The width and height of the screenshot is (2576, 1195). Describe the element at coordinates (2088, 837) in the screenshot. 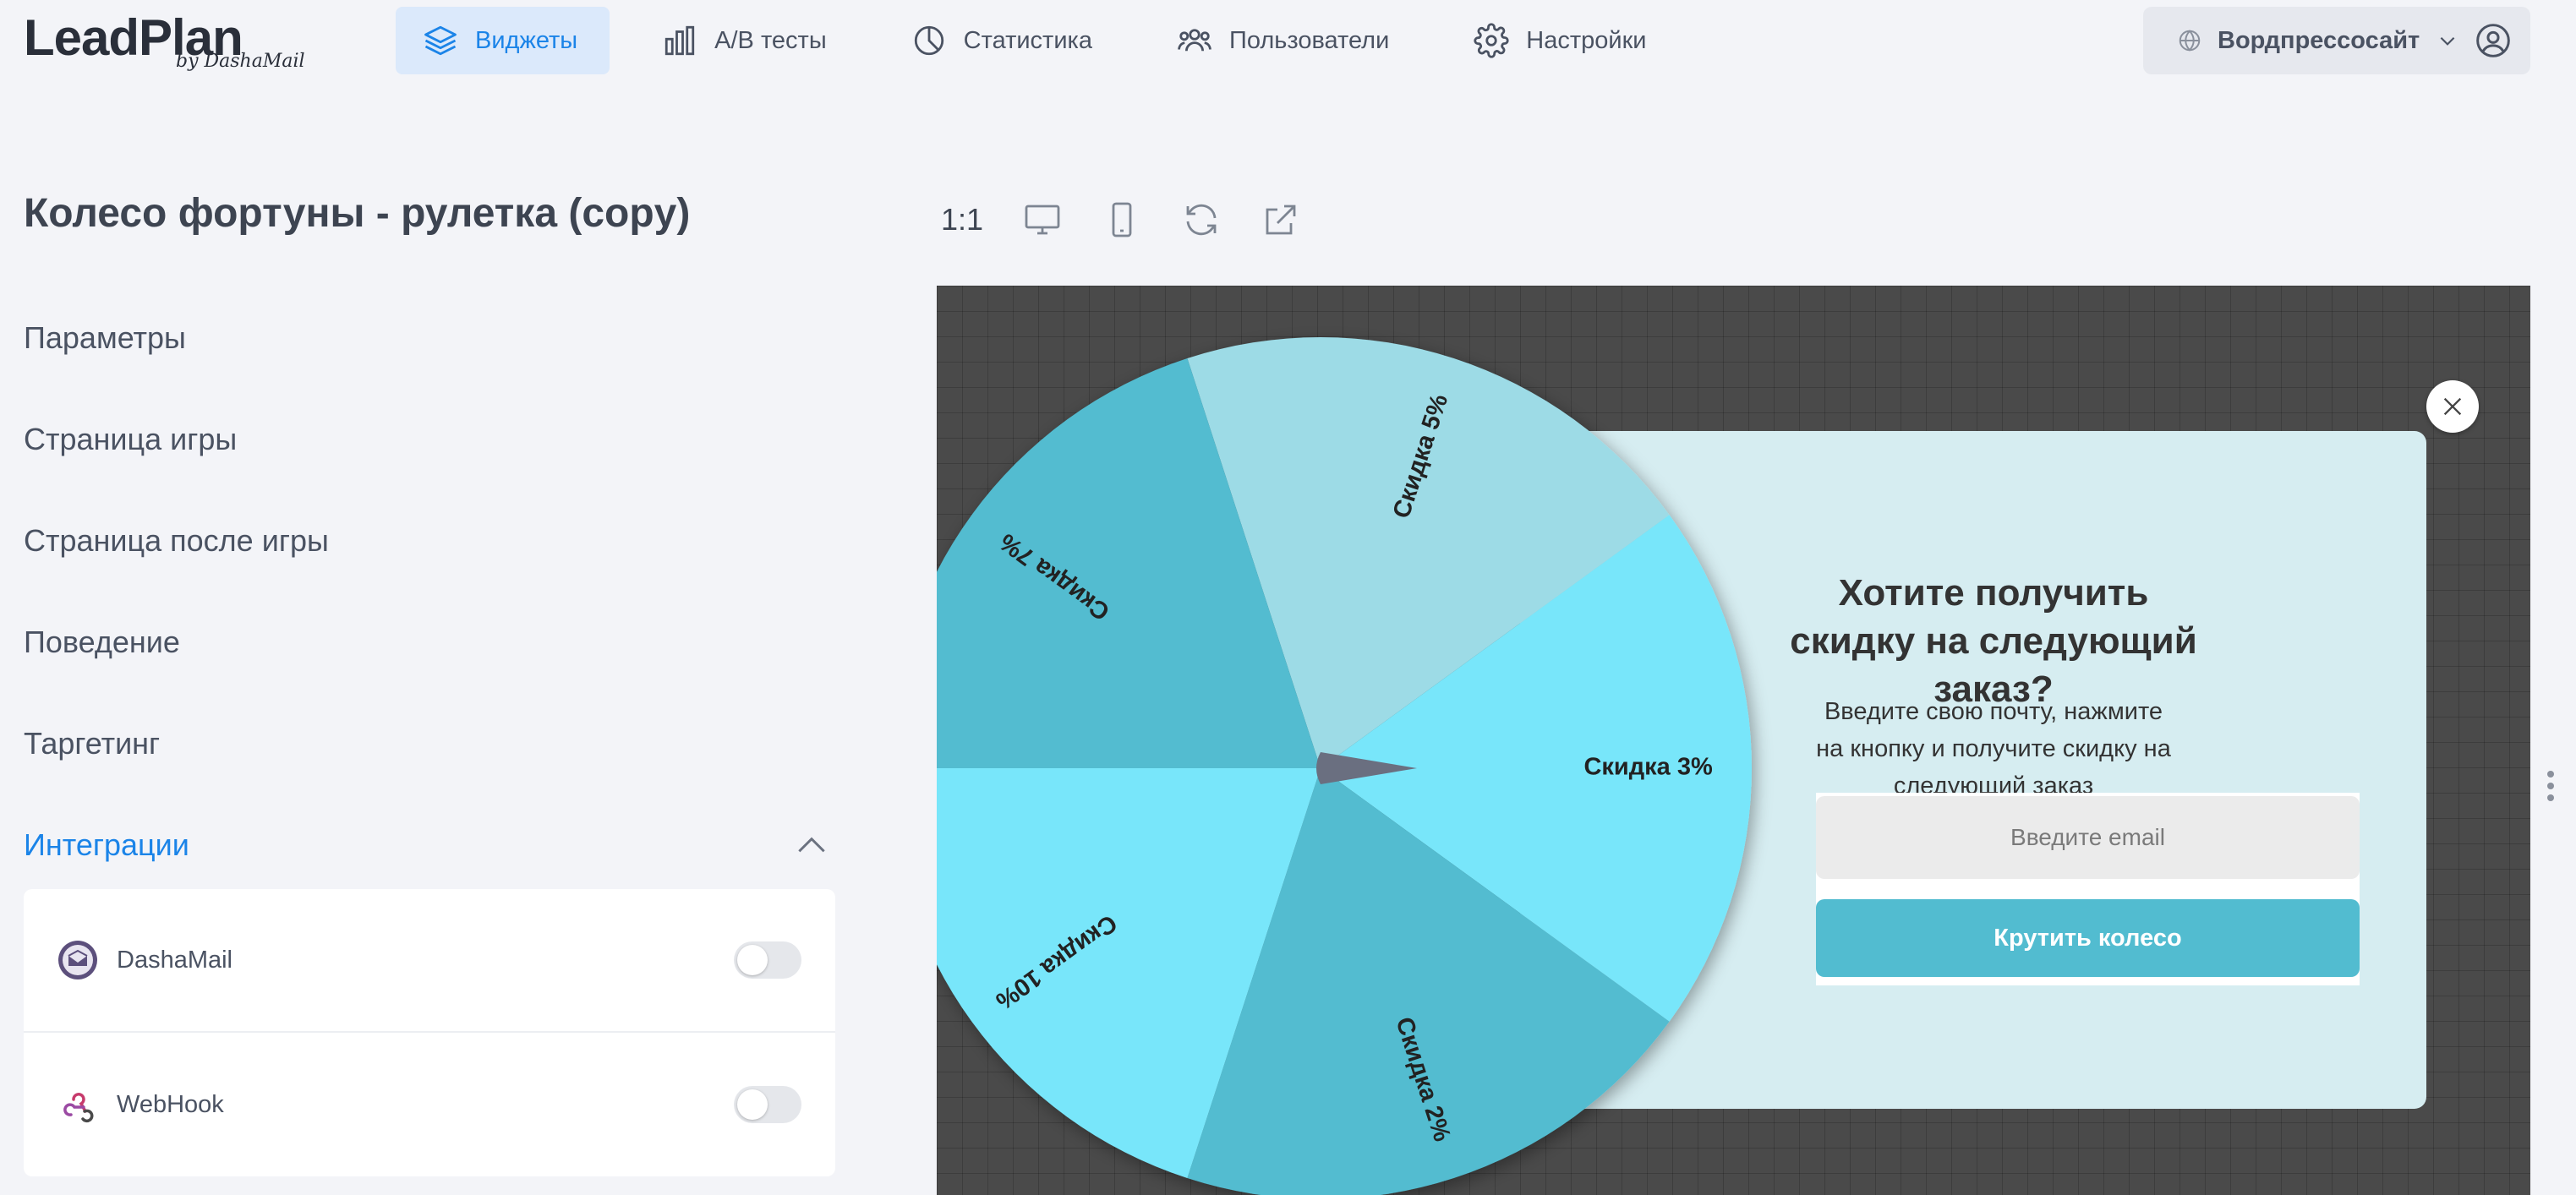

I see `email-input` at that location.